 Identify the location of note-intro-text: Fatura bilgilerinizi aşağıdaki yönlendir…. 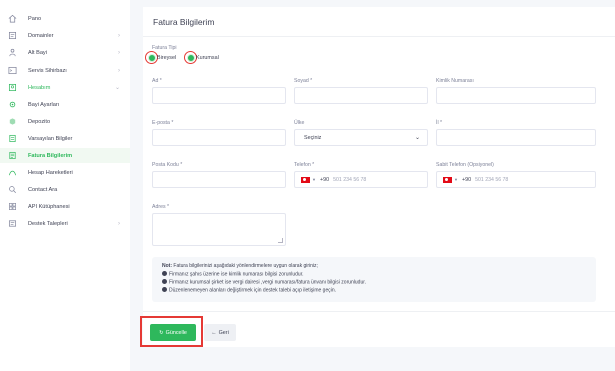
(245, 266).